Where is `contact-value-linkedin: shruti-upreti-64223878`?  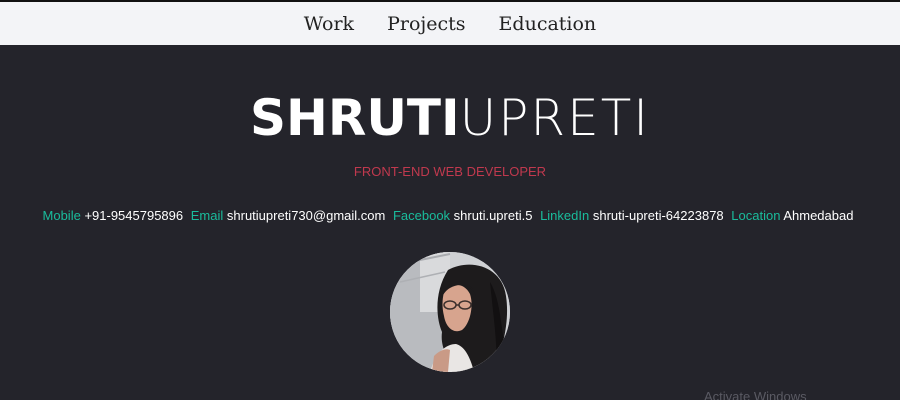 contact-value-linkedin: shruti-upreti-64223878 is located at coordinates (658, 215).